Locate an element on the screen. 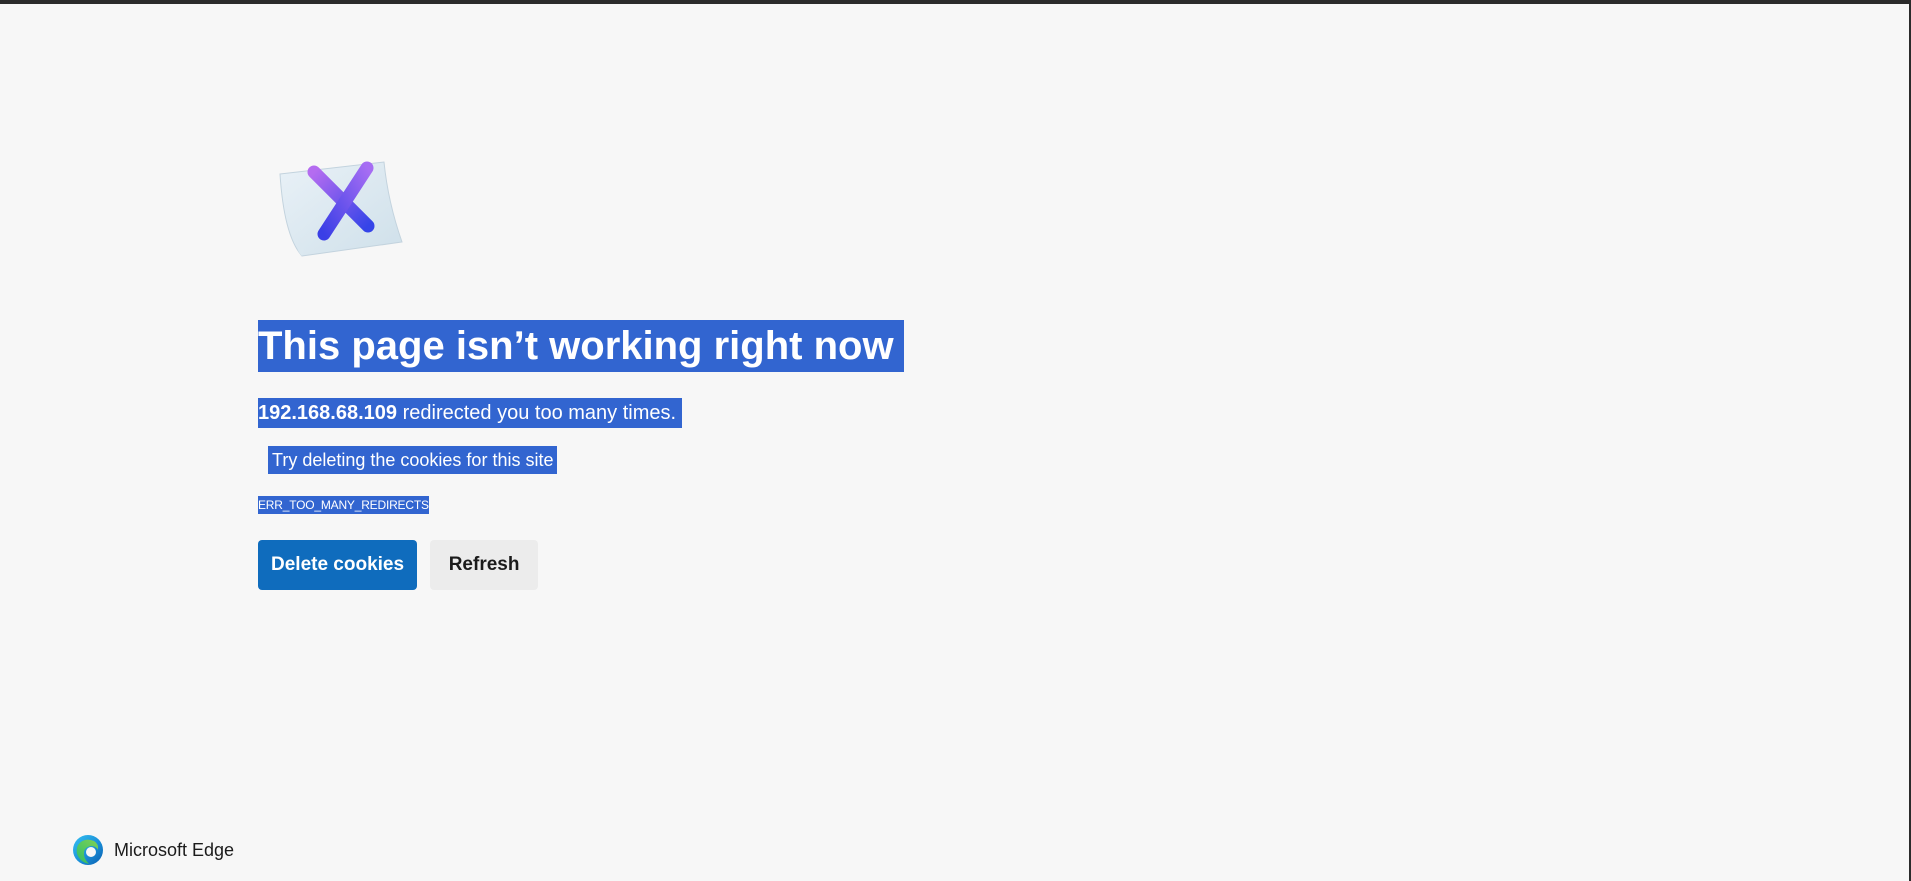  page-title: This page isn’t working right now is located at coordinates (581, 346).